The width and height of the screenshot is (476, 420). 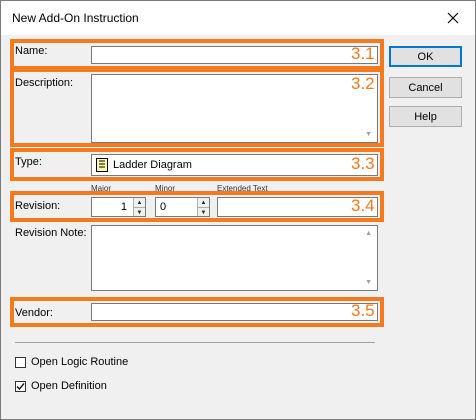 I want to click on open-definition-label: Open Definition, so click(x=69, y=386).